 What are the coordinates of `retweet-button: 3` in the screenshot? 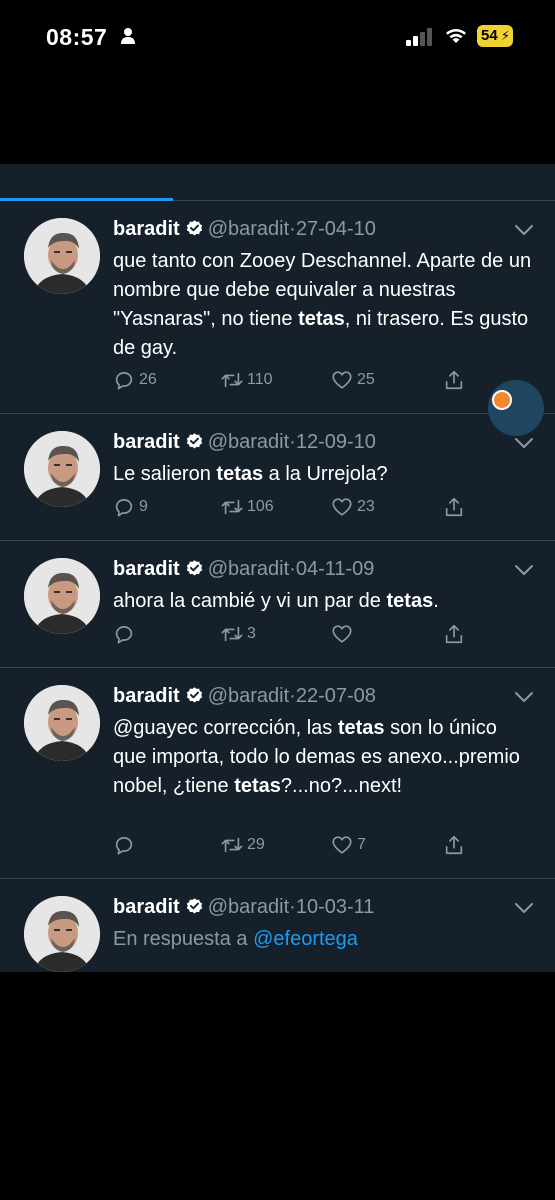 It's located at (238, 634).